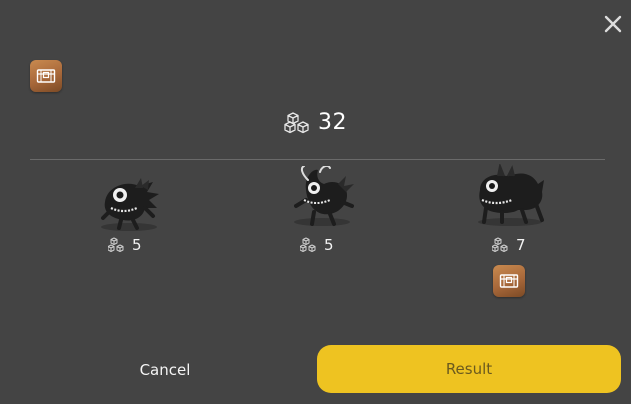 This screenshot has height=404, width=631. Describe the element at coordinates (329, 245) in the screenshot. I see `monster-2-cost-value: 5` at that location.